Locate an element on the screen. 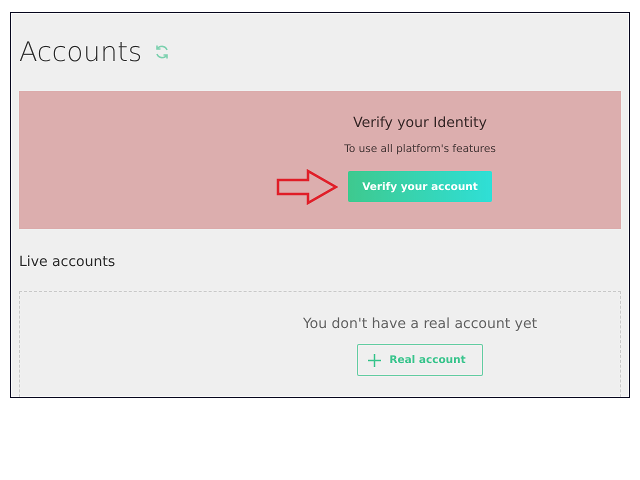  refresh-icon is located at coordinates (162, 52).